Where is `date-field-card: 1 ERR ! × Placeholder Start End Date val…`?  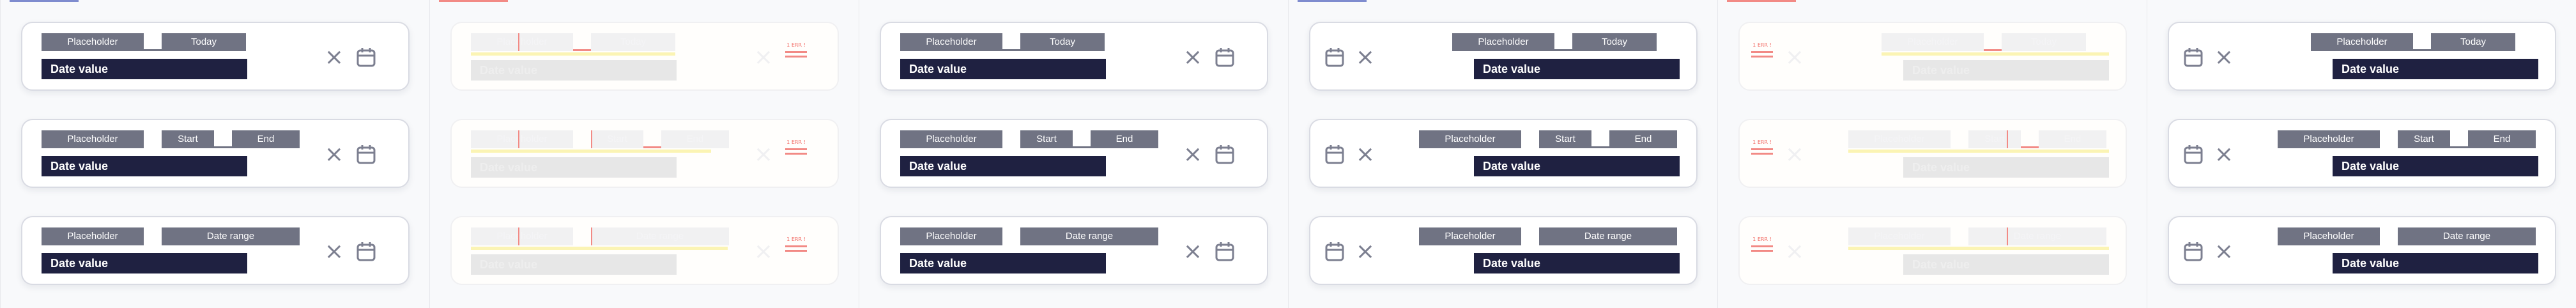
date-field-card: 1 ERR ! × Placeholder Start End Date val… is located at coordinates (1932, 153).